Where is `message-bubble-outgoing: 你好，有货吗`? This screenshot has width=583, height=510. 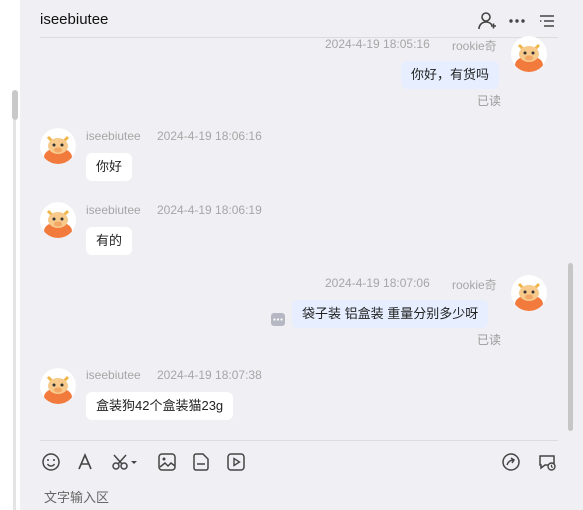
message-bubble-outgoing: 你好，有货吗 is located at coordinates (450, 75).